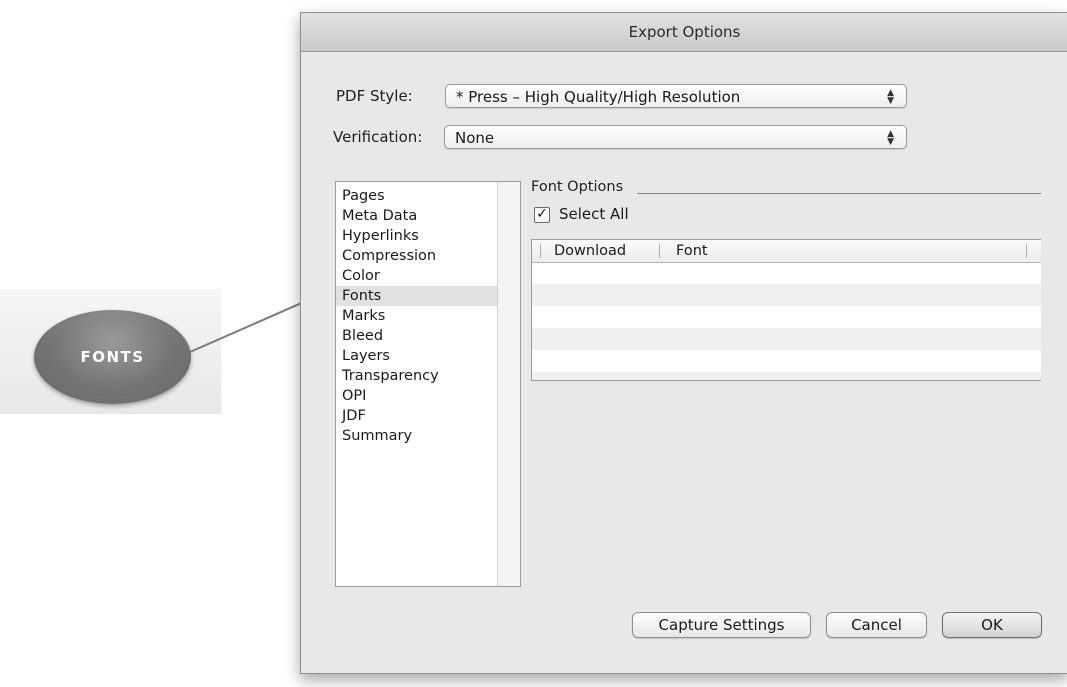  Describe the element at coordinates (992, 625) in the screenshot. I see `ok-button: OK` at that location.